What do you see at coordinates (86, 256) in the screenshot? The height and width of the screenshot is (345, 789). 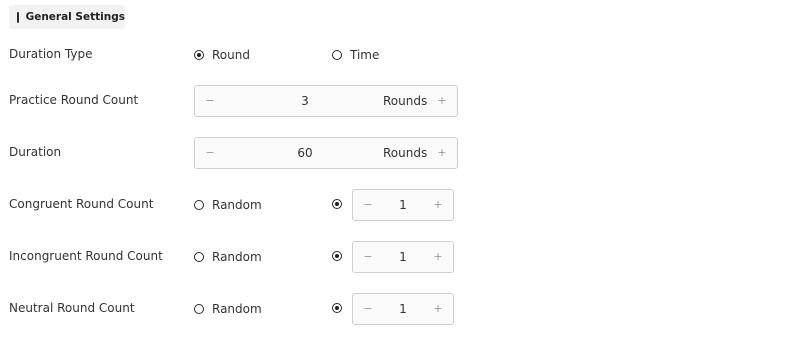 I see `incongruent-round-count-label: Incongruent Round Count` at bounding box center [86, 256].